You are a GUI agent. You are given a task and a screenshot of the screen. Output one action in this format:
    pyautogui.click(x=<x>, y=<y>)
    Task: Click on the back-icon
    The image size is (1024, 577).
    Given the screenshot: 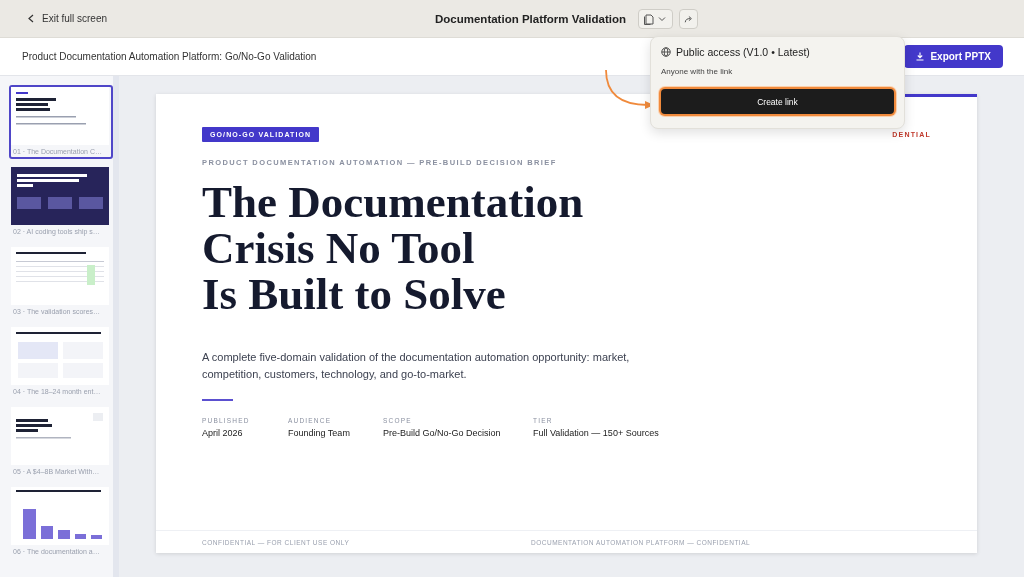 What is the action you would take?
    pyautogui.click(x=31, y=18)
    